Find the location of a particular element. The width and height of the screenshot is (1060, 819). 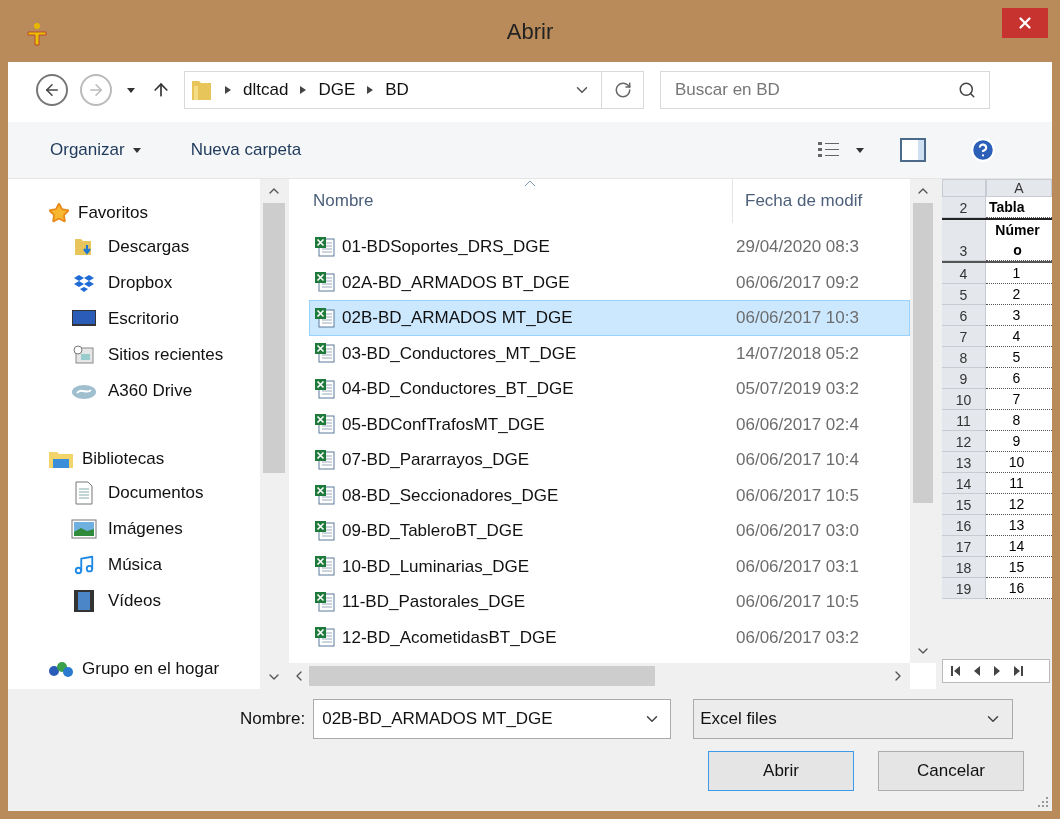

file-row: 02B-BD_ARMADOS MT_DGE 06/06/2017 10:3 is located at coordinates (609, 318).